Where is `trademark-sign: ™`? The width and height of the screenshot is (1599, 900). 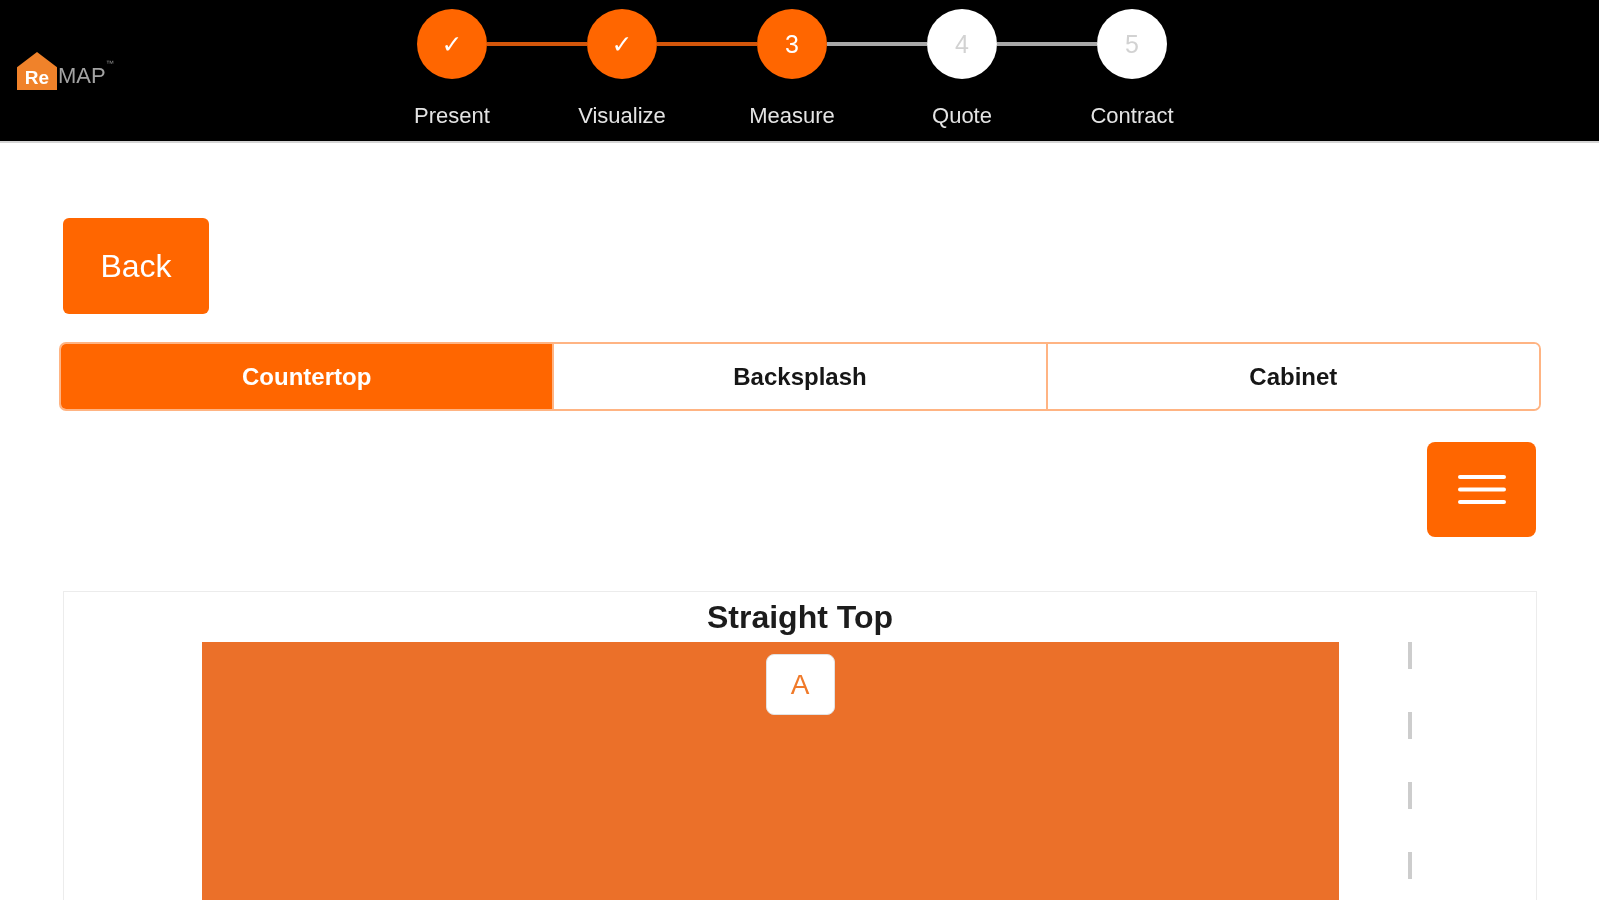
trademark-sign: ™ is located at coordinates (109, 64).